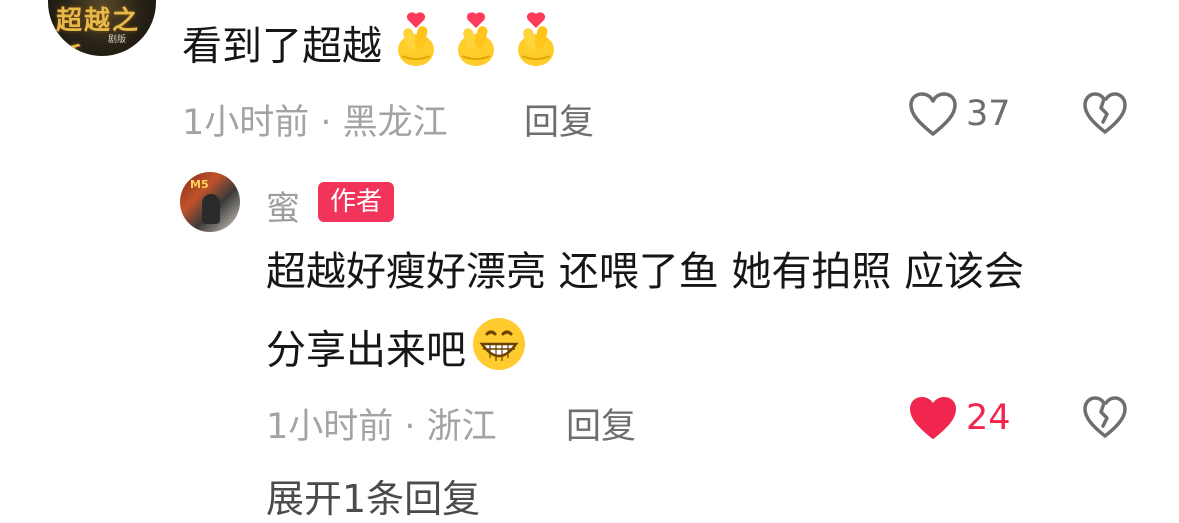 Image resolution: width=1179 pixels, height=523 pixels. I want to click on reply-text-line-1: 超越好瘦好漂亮 还喂了鱼 她有拍照 应该会, so click(645, 272).